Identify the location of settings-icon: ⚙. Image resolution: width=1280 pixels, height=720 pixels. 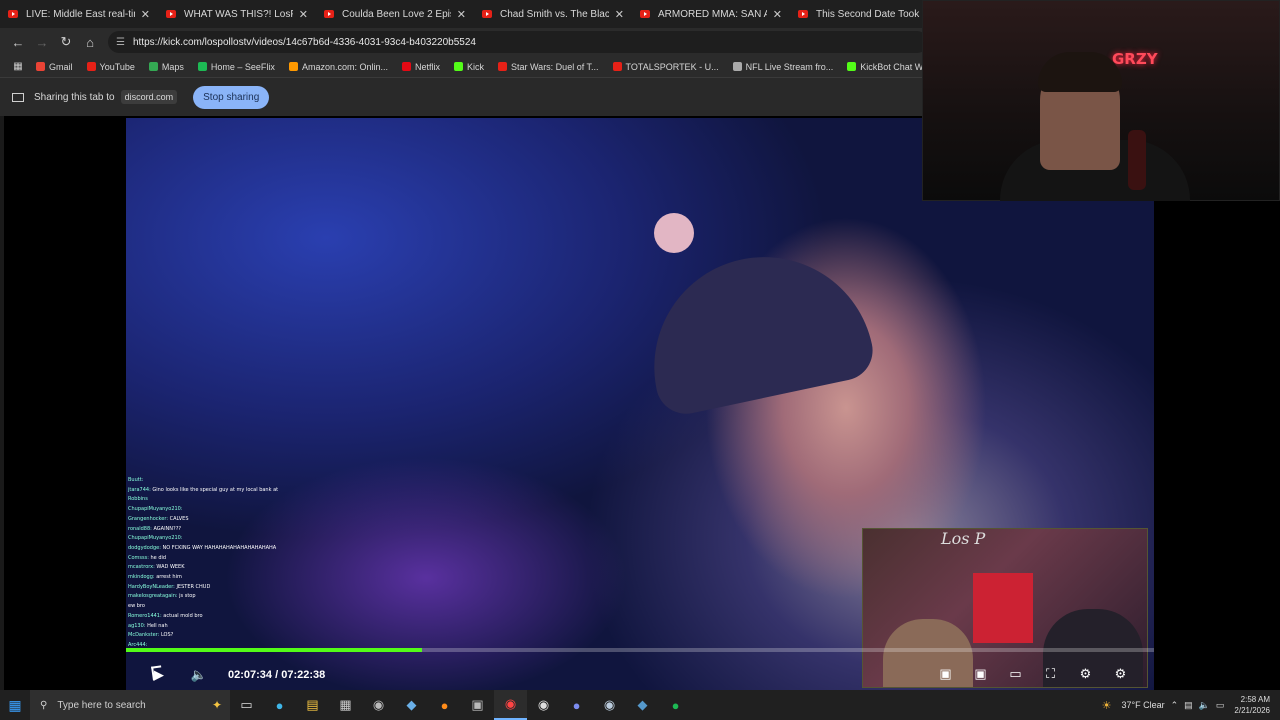
(1120, 674).